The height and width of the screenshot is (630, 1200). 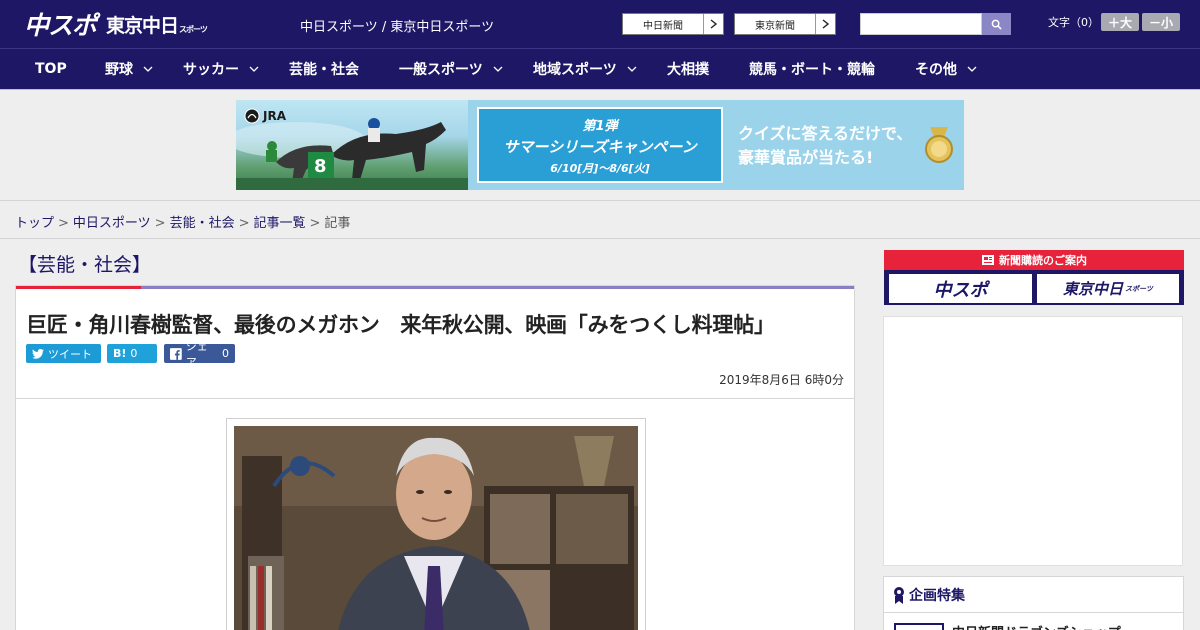 I want to click on hatena-bookmark-button: B! 0, so click(x=132, y=353).